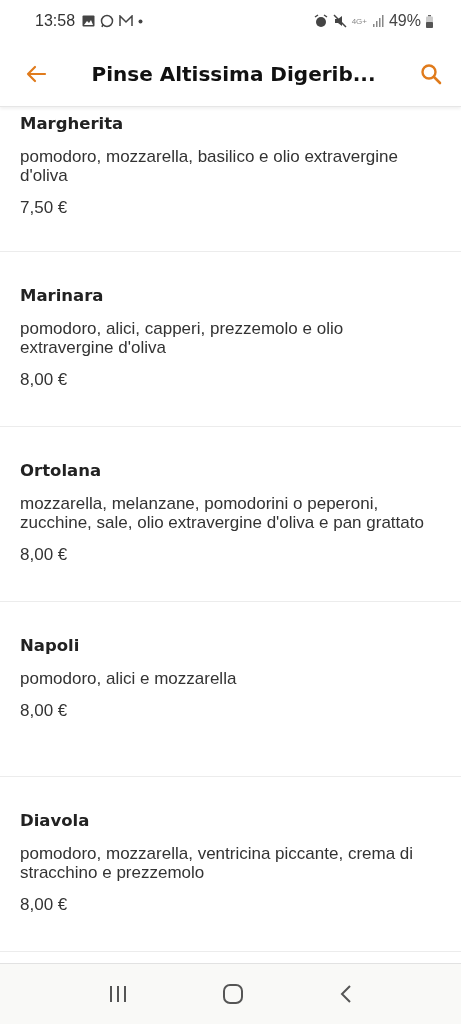 This screenshot has width=461, height=1024. I want to click on signal-icon, so click(377, 21).